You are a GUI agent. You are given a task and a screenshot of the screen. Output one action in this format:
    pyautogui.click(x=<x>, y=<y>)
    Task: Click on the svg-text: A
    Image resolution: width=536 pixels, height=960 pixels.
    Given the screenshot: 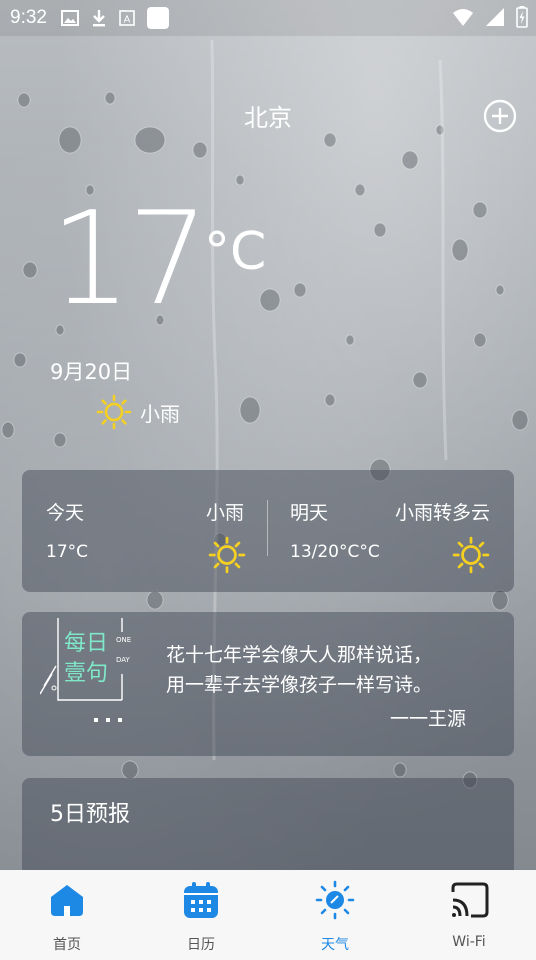 What is the action you would take?
    pyautogui.click(x=127, y=20)
    